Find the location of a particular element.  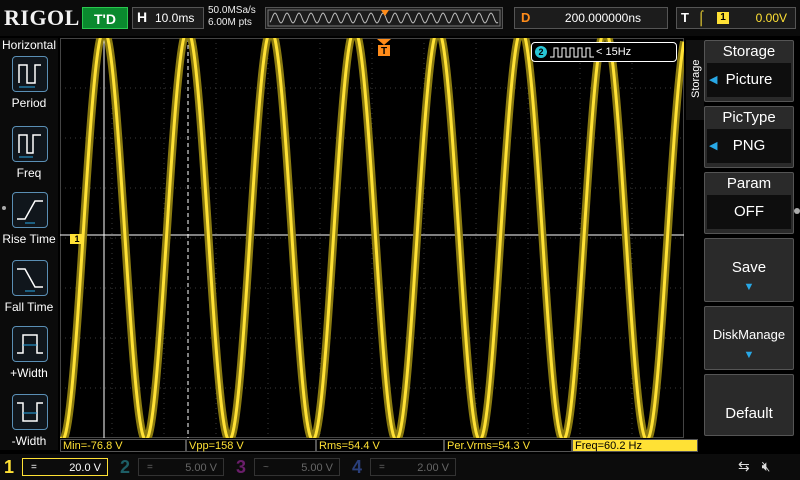

menu-item-positive-width: +Width is located at coordinates (29, 359).